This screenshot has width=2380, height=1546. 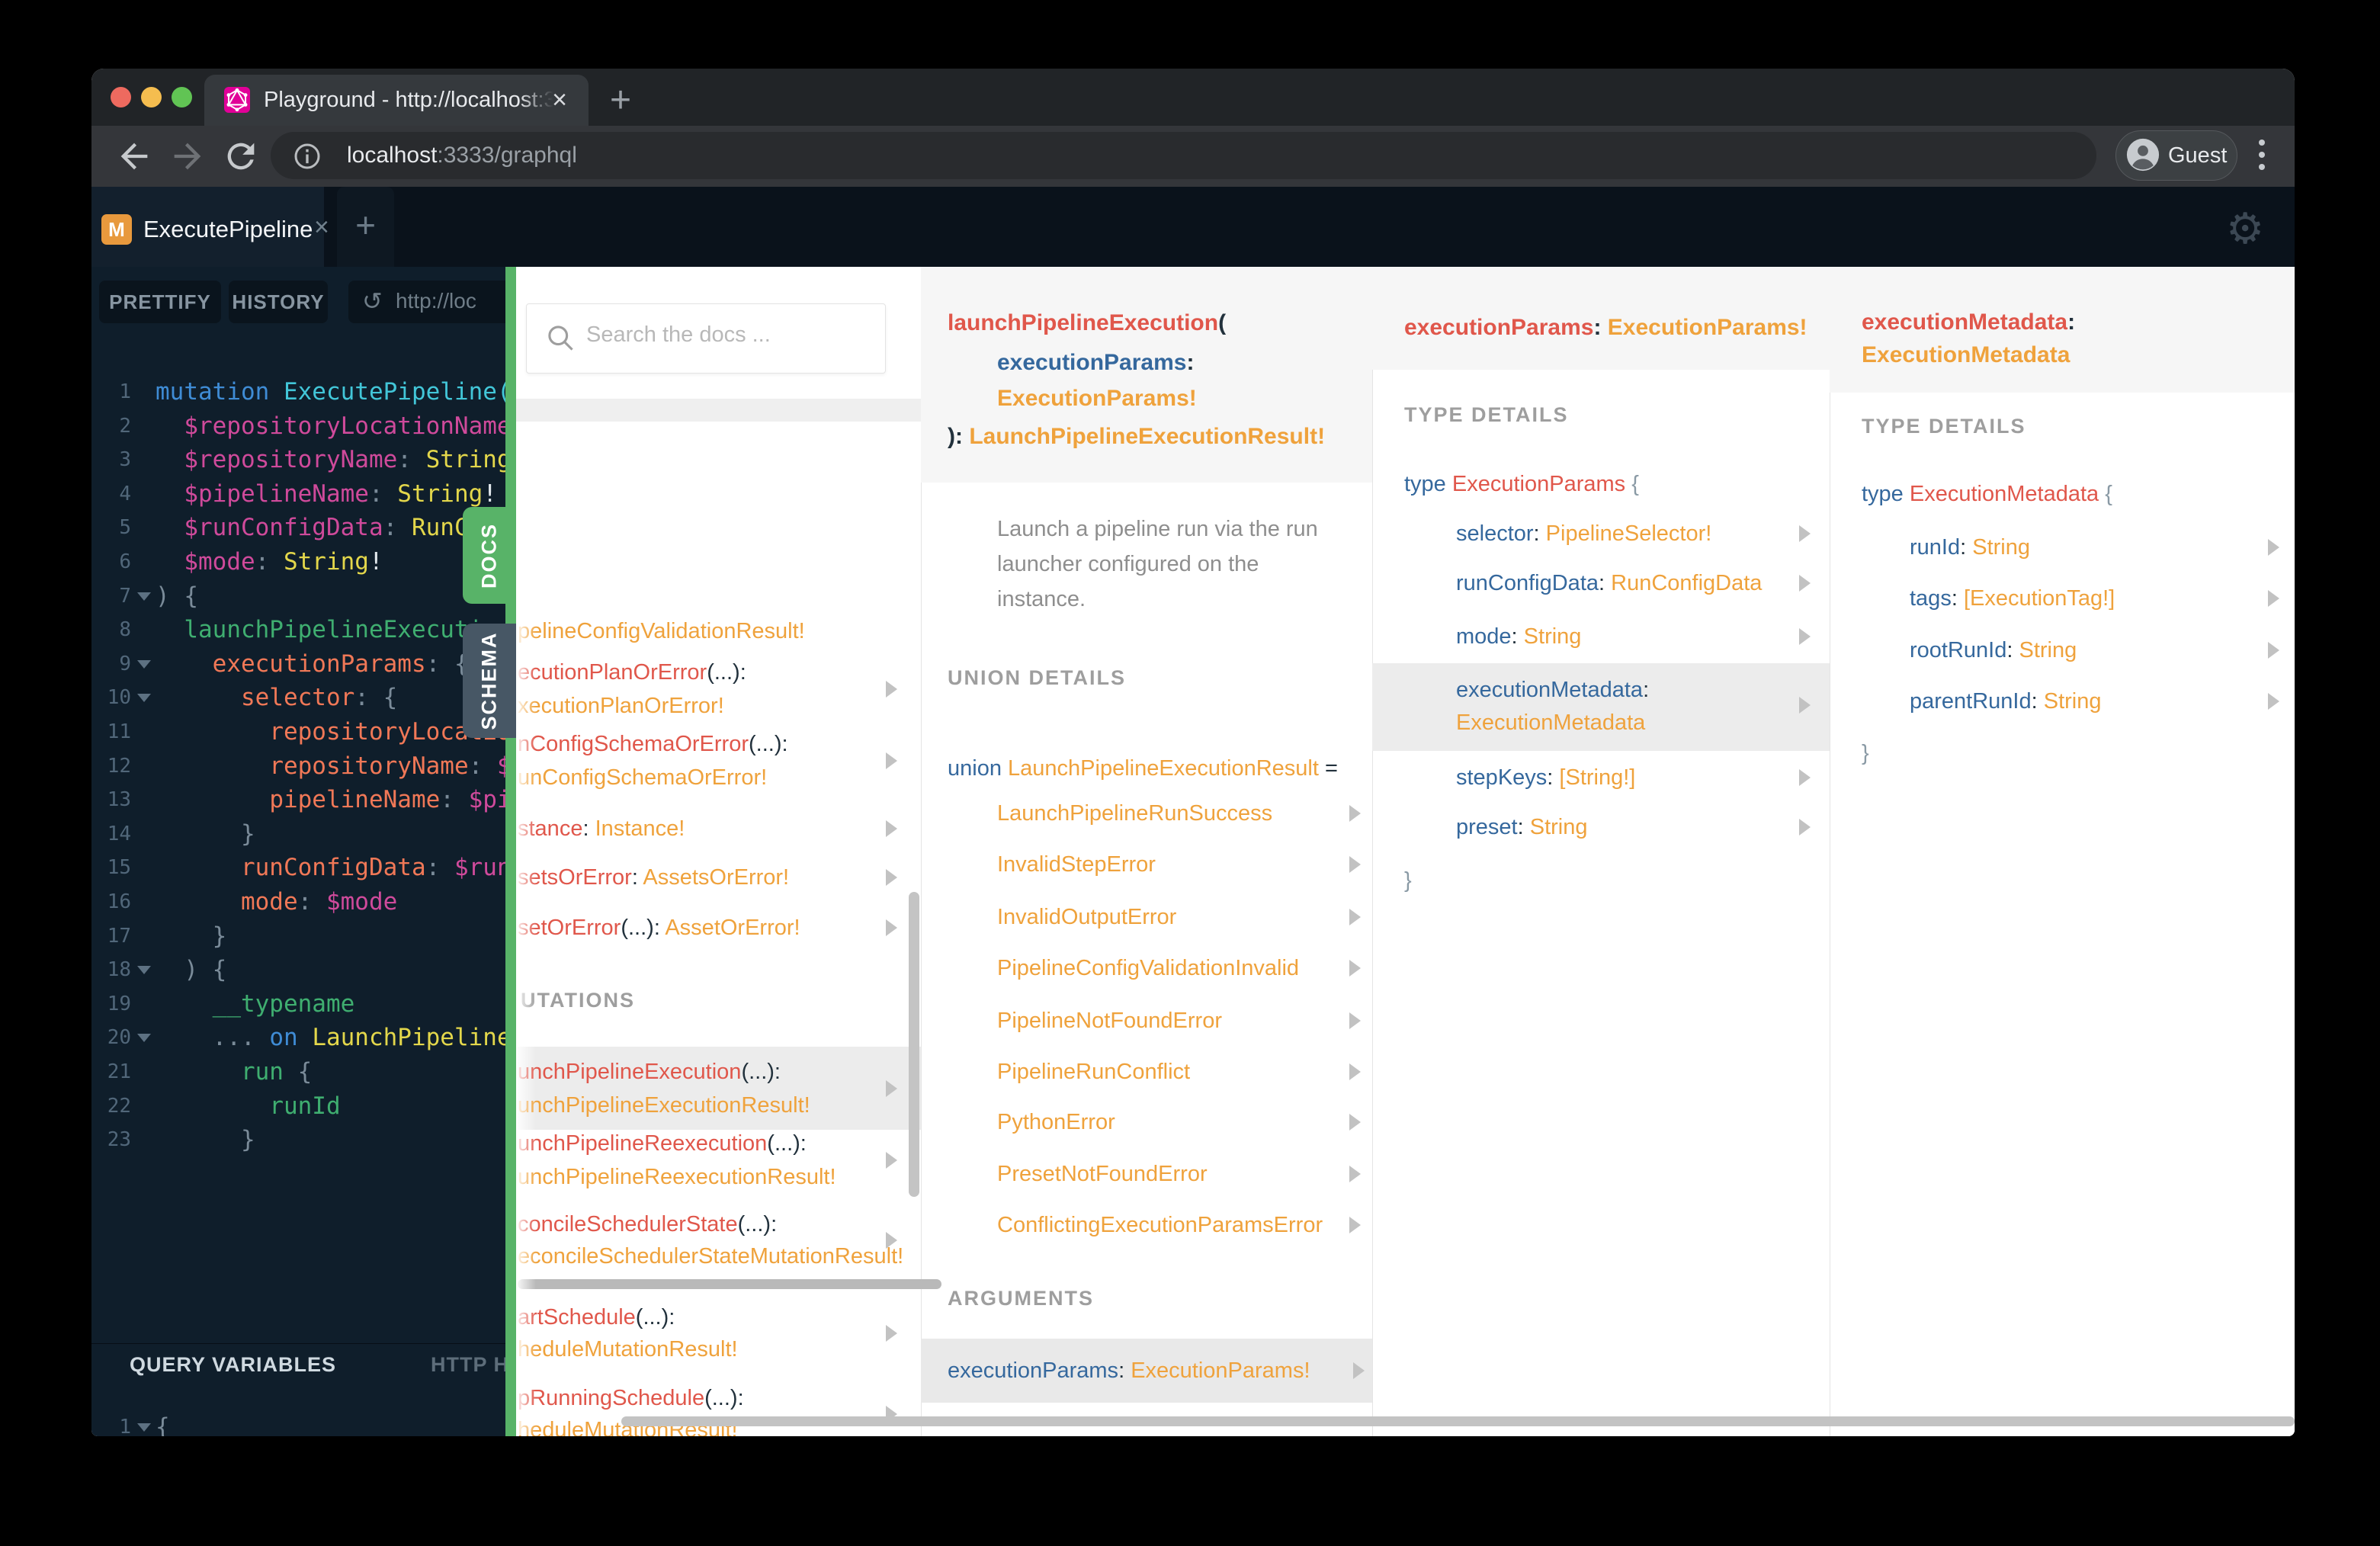 What do you see at coordinates (659, 928) in the screenshot?
I see `doc-entry: setOrError(...): AssetOrError!` at bounding box center [659, 928].